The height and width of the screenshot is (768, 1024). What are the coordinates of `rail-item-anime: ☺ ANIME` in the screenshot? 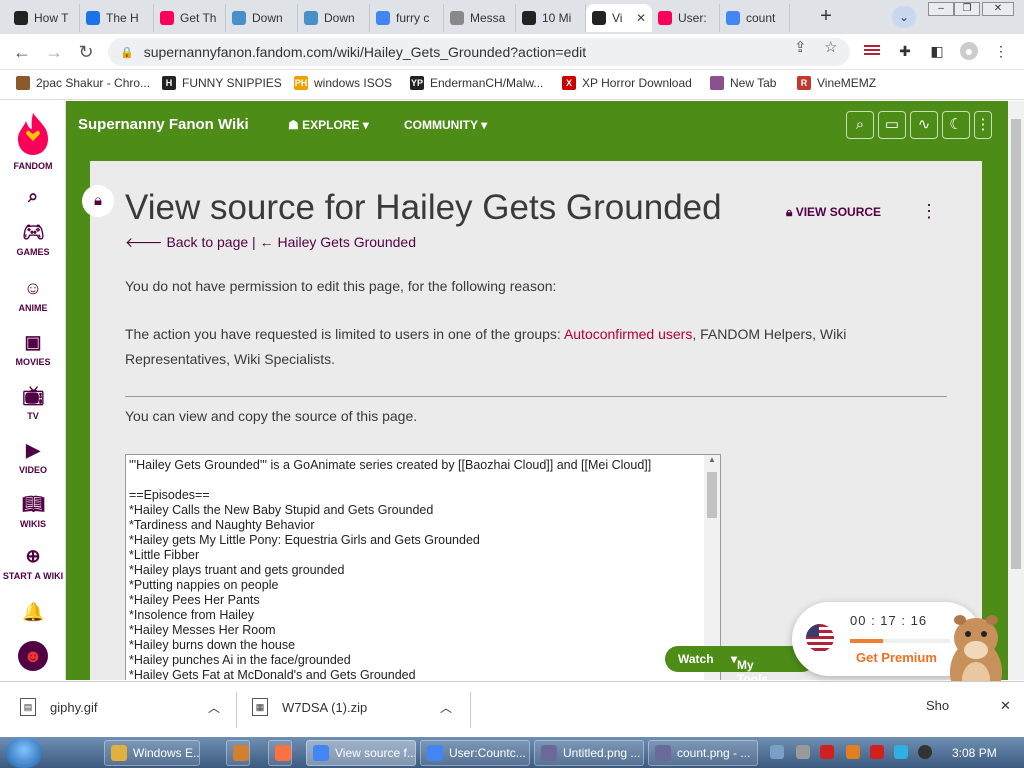 It's located at (33, 295).